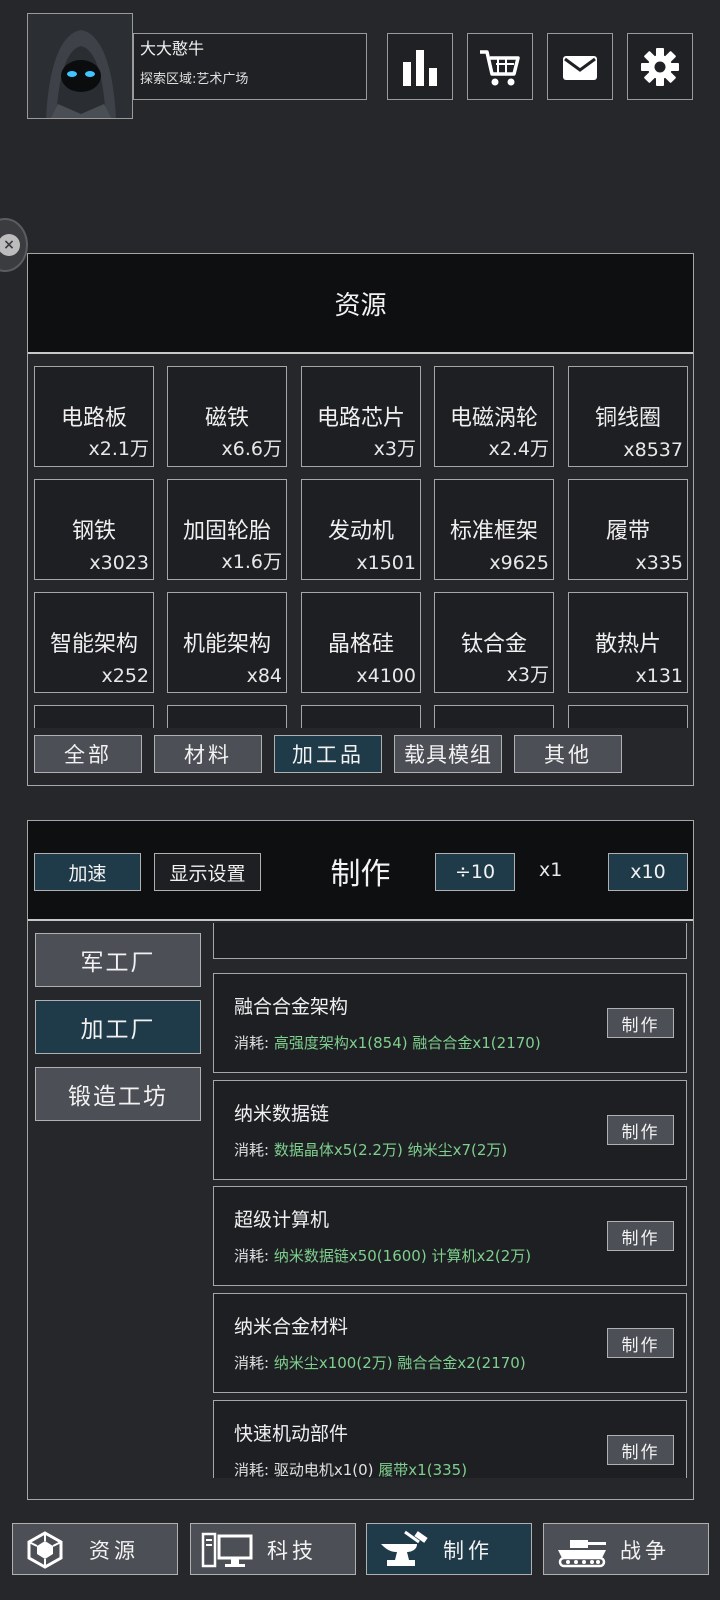 This screenshot has width=720, height=1600. I want to click on resource-item: 钢铁 x3023, so click(94, 529).